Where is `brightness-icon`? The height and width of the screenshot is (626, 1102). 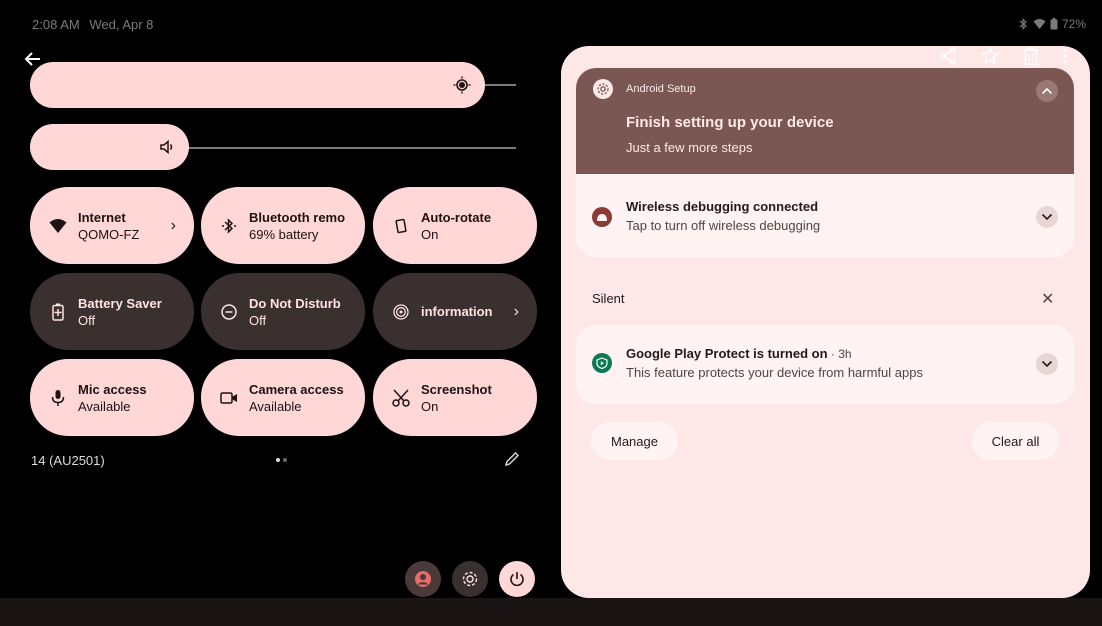
brightness-icon is located at coordinates (462, 85).